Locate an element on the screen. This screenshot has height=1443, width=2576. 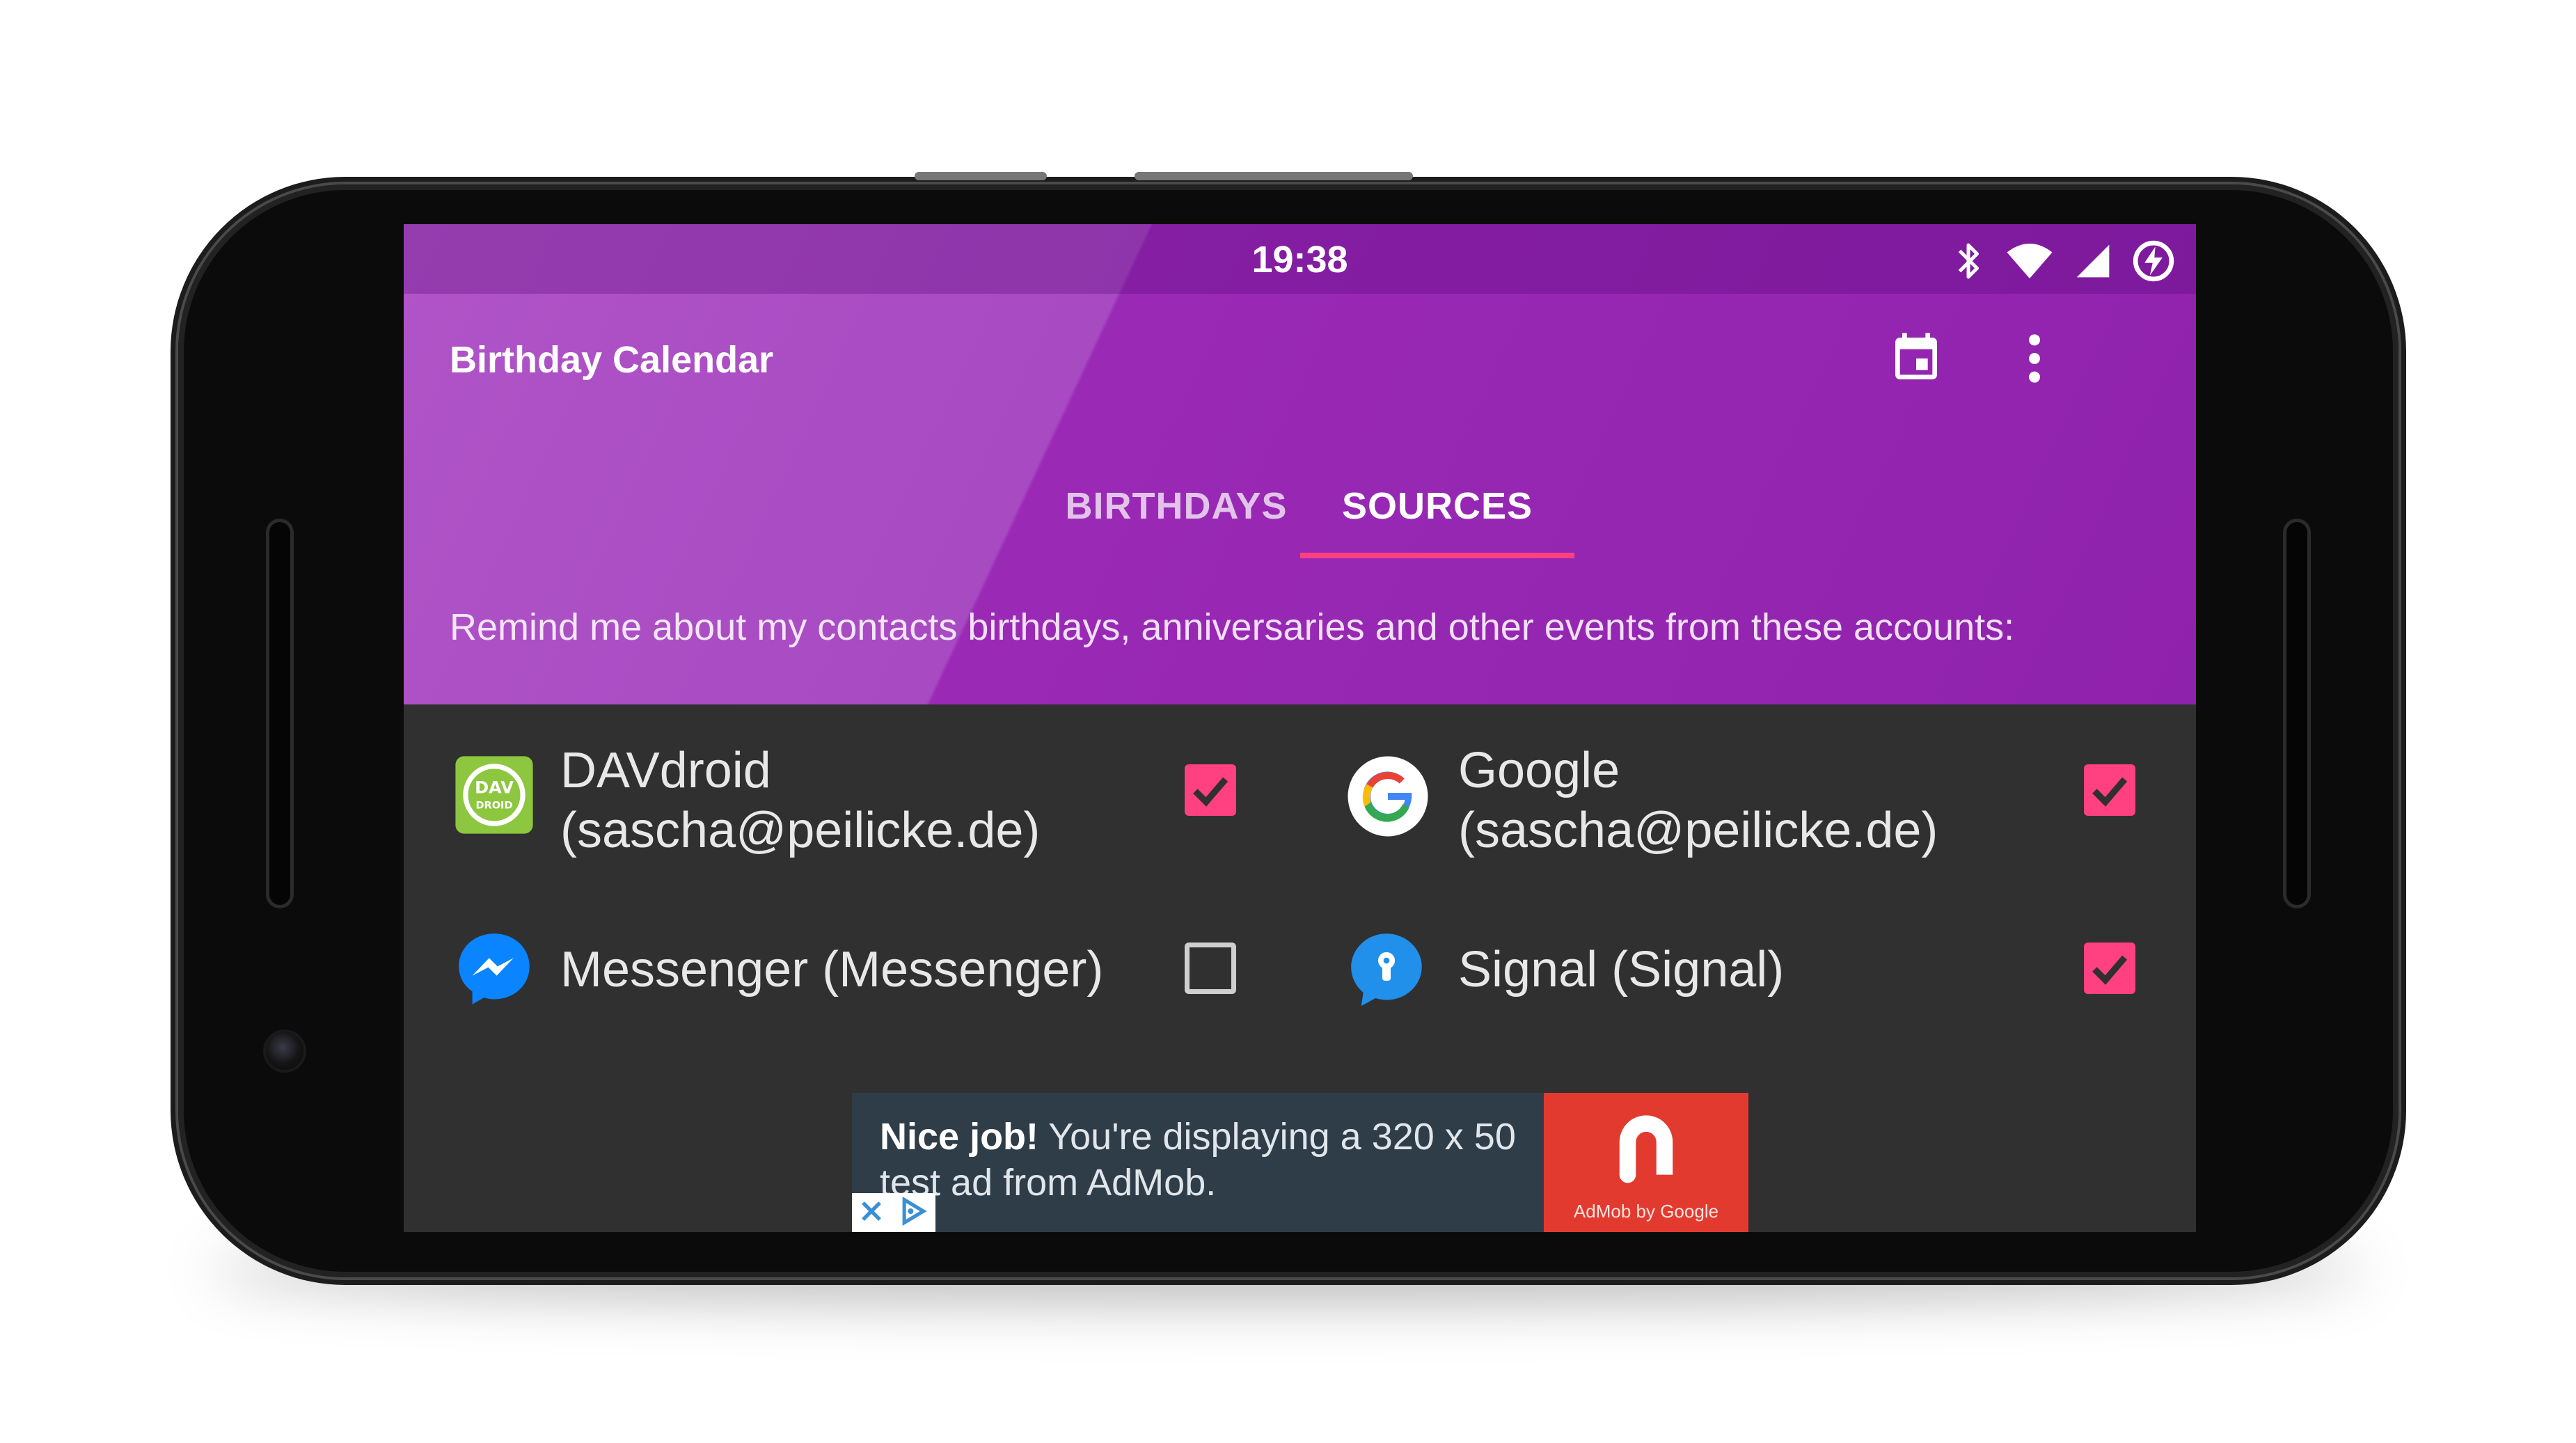
app-title: Birthday Calendar is located at coordinates (612, 360).